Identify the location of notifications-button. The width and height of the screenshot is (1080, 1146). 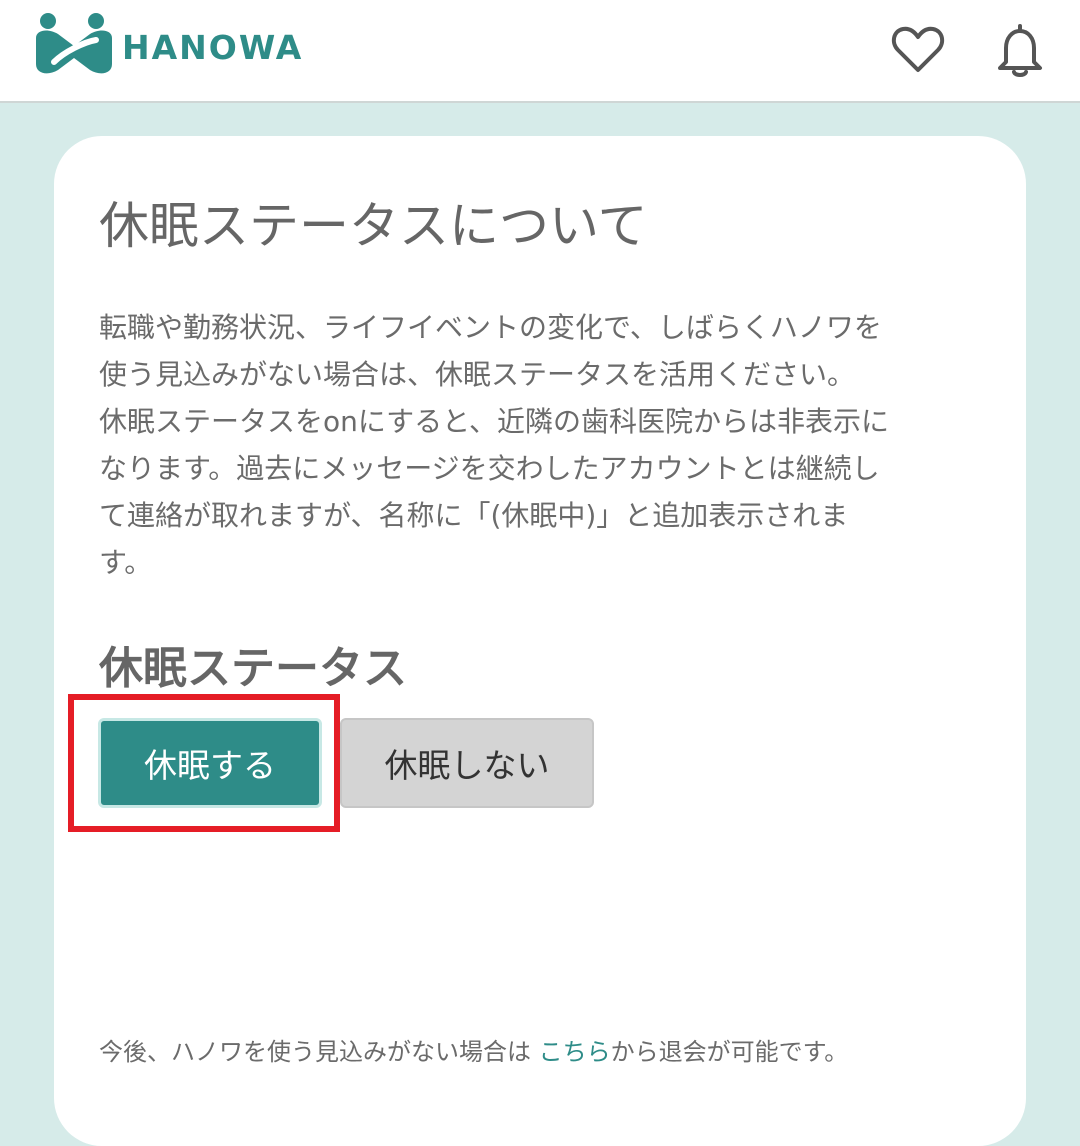
(1020, 50).